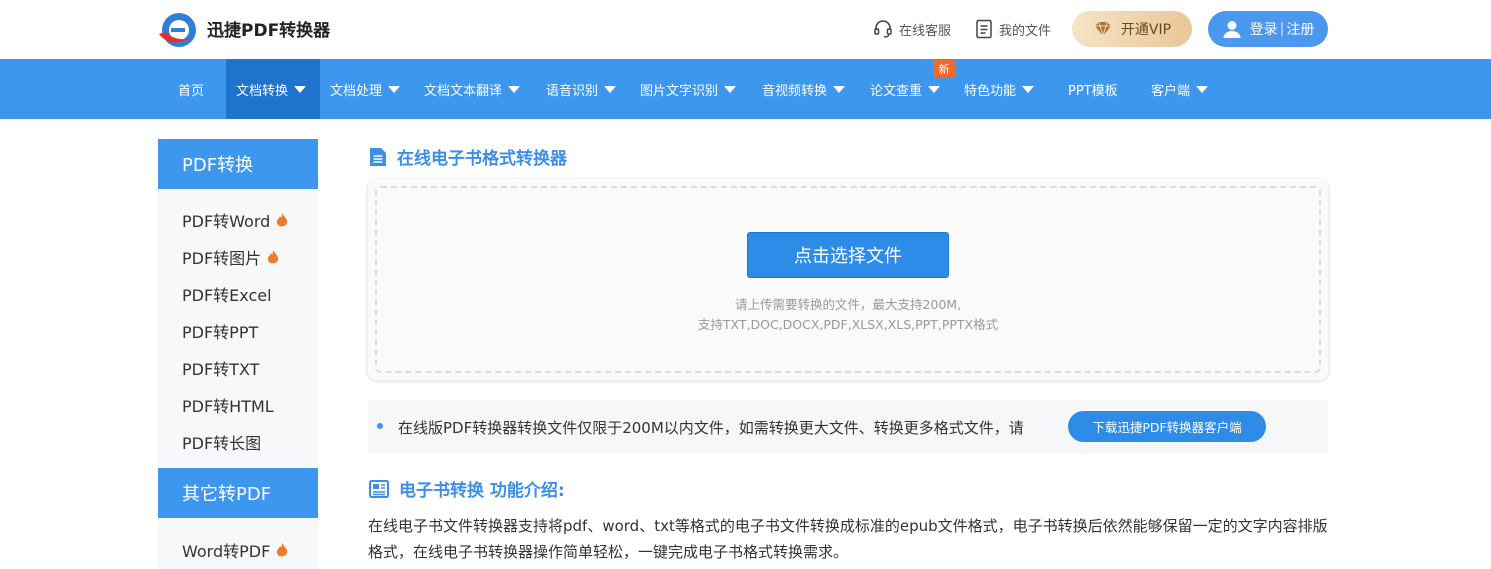 This screenshot has height=569, width=1491. I want to click on customer-service-link: 在线客服, so click(912, 29).